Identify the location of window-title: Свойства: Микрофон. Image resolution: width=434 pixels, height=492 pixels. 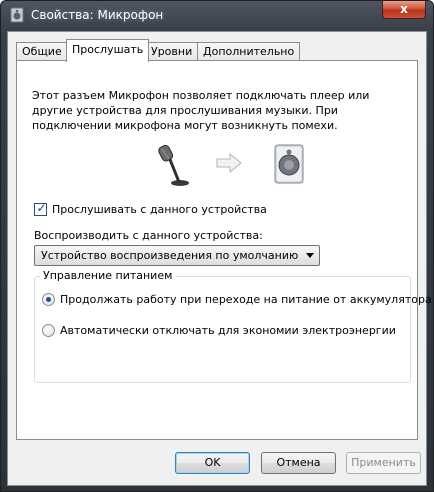
(97, 15).